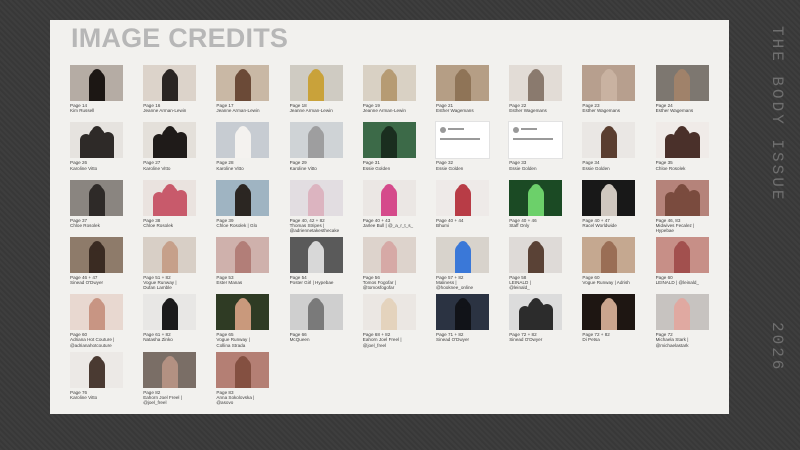  I want to click on credit-line: @leinald_, so click(519, 288).